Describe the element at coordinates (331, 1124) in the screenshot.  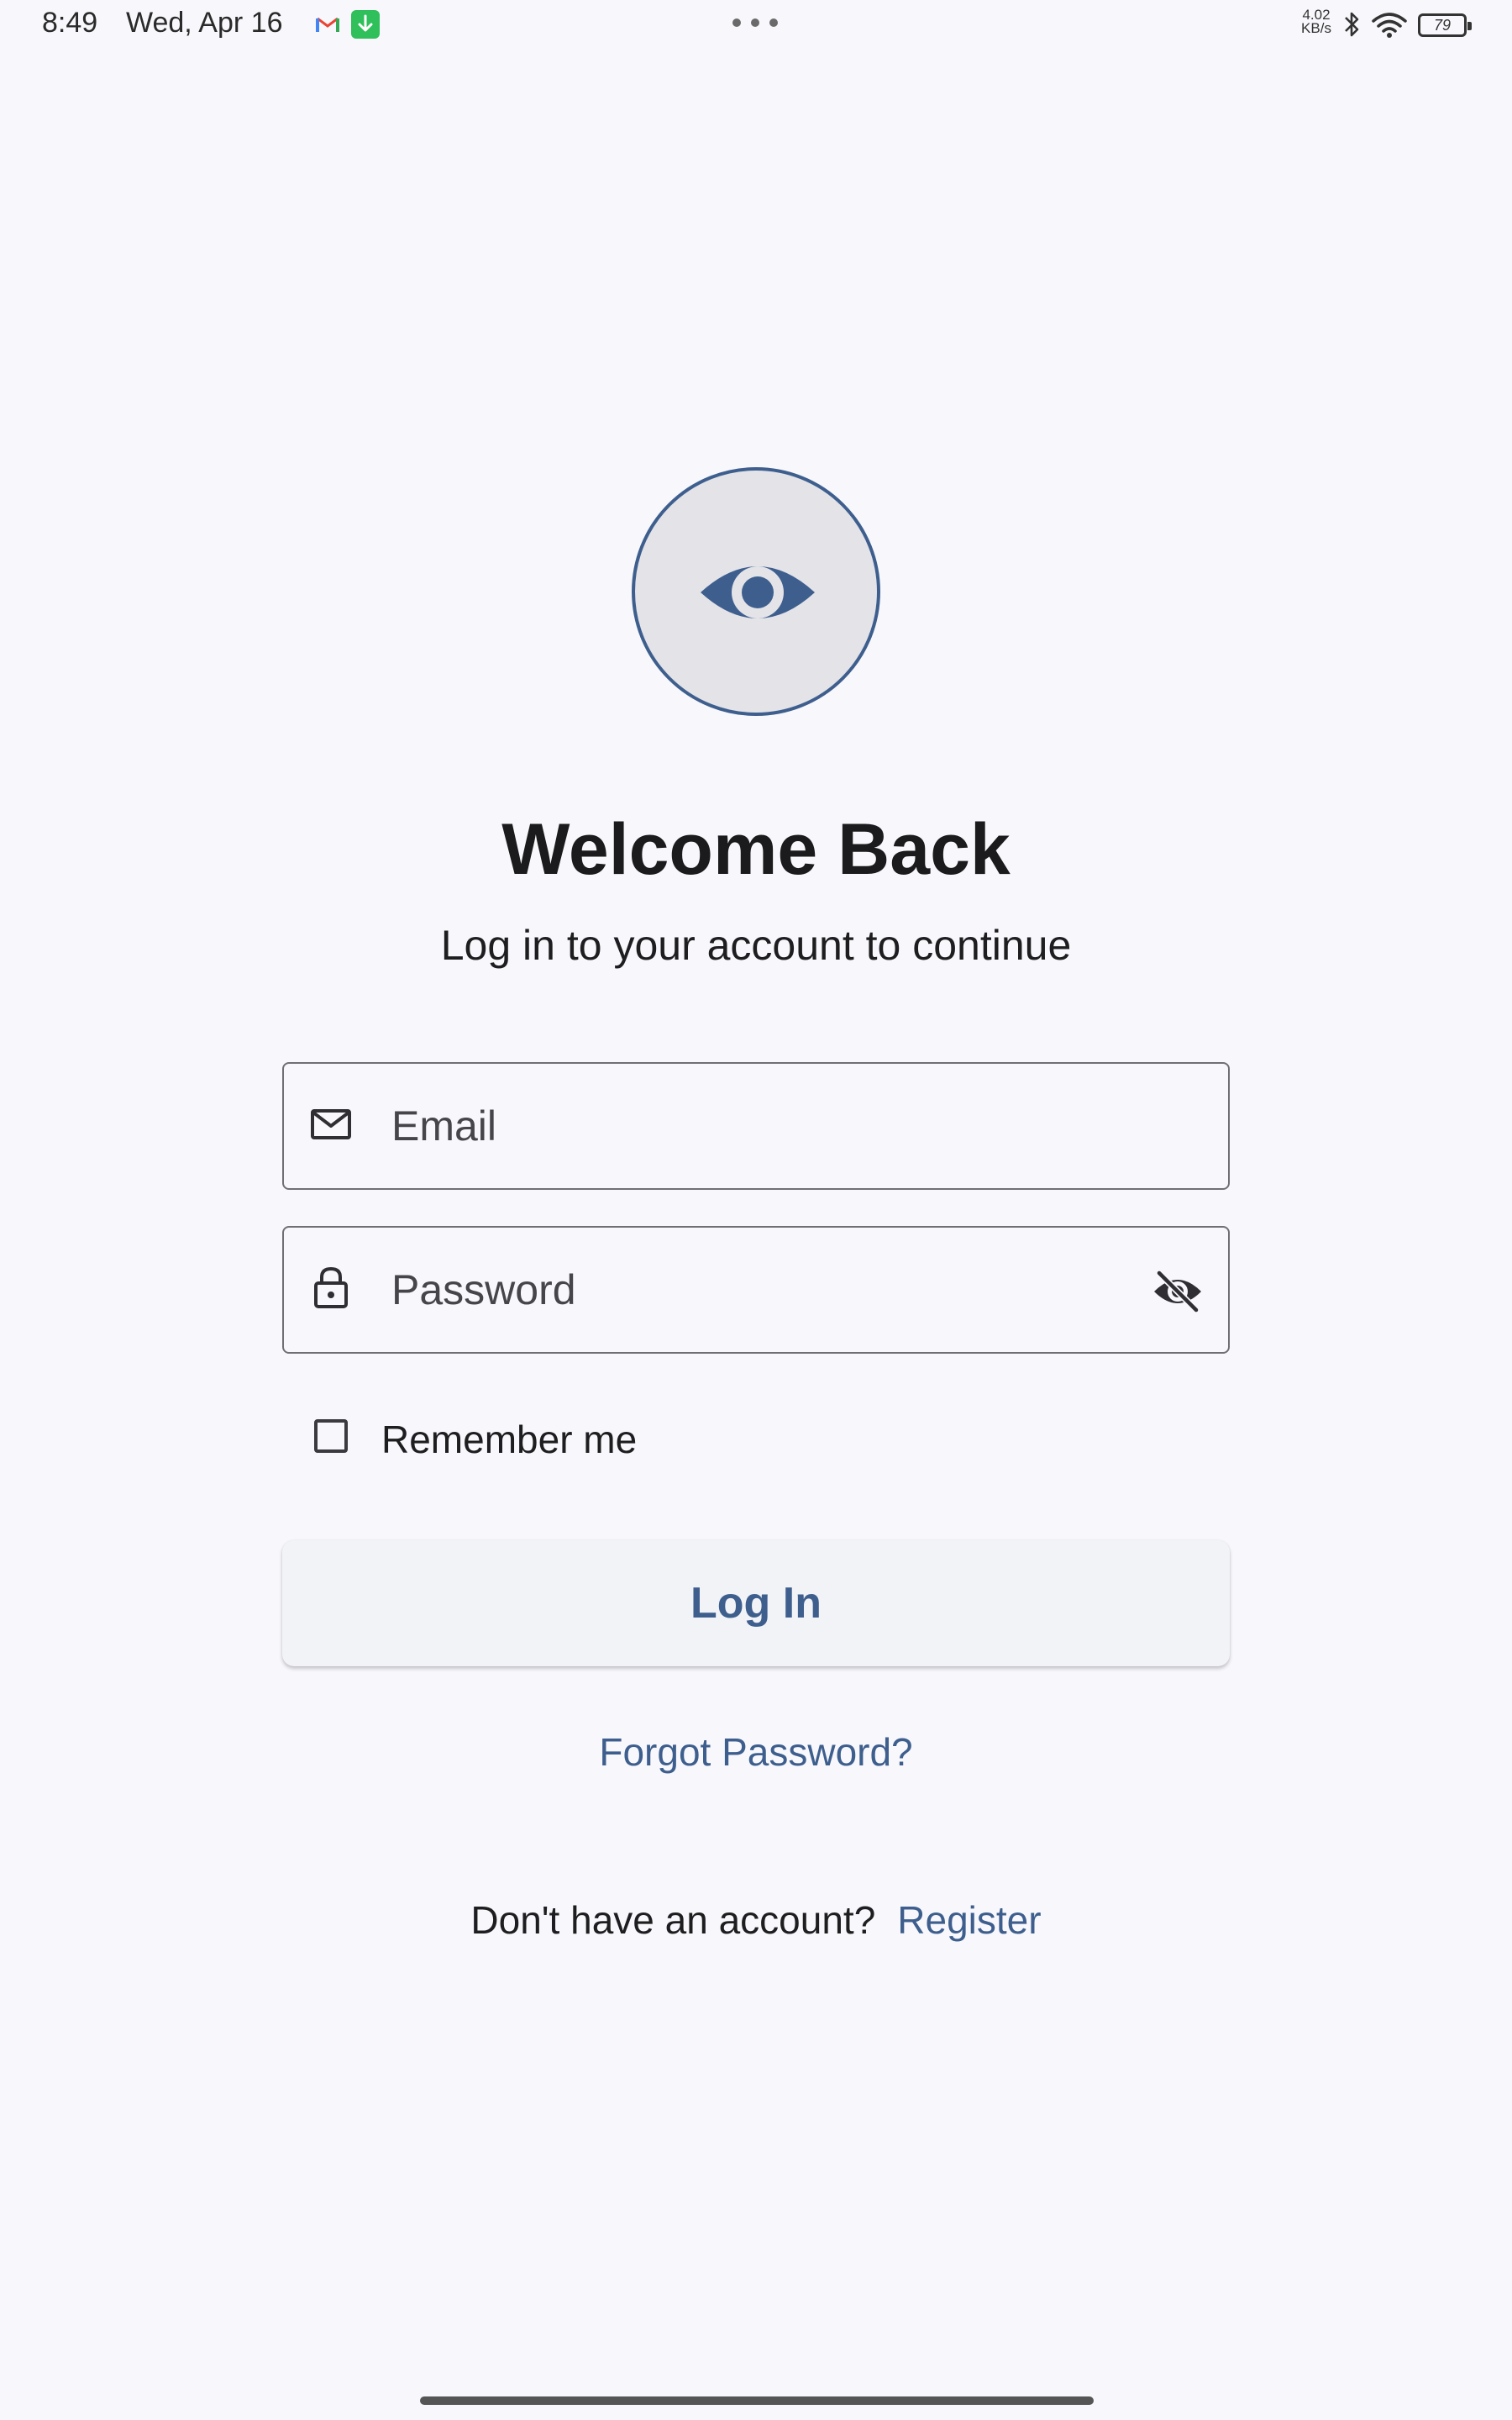
I see `mail-icon` at that location.